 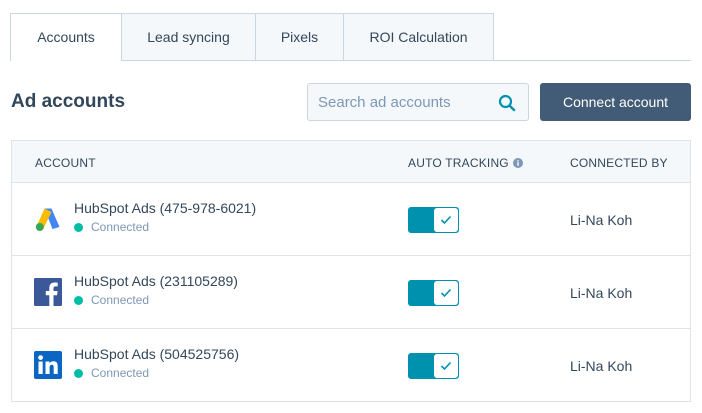 I want to click on account-name: HubSpot Ads (475-978-6021), so click(x=165, y=208).